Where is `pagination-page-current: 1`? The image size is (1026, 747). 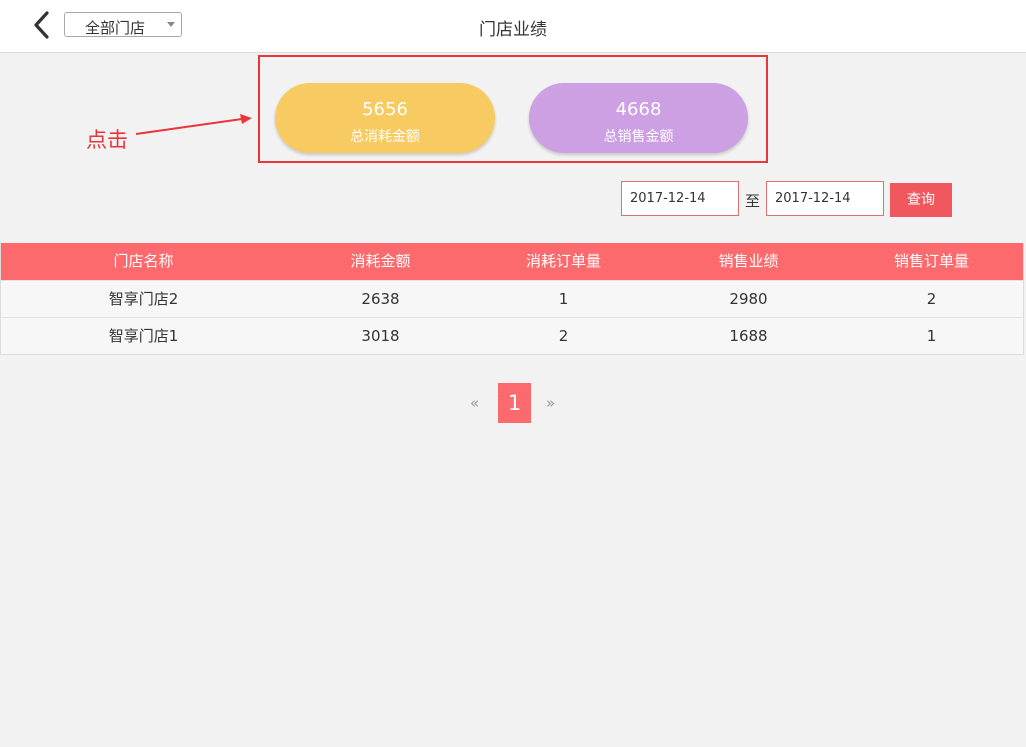
pagination-page-current: 1 is located at coordinates (514, 403).